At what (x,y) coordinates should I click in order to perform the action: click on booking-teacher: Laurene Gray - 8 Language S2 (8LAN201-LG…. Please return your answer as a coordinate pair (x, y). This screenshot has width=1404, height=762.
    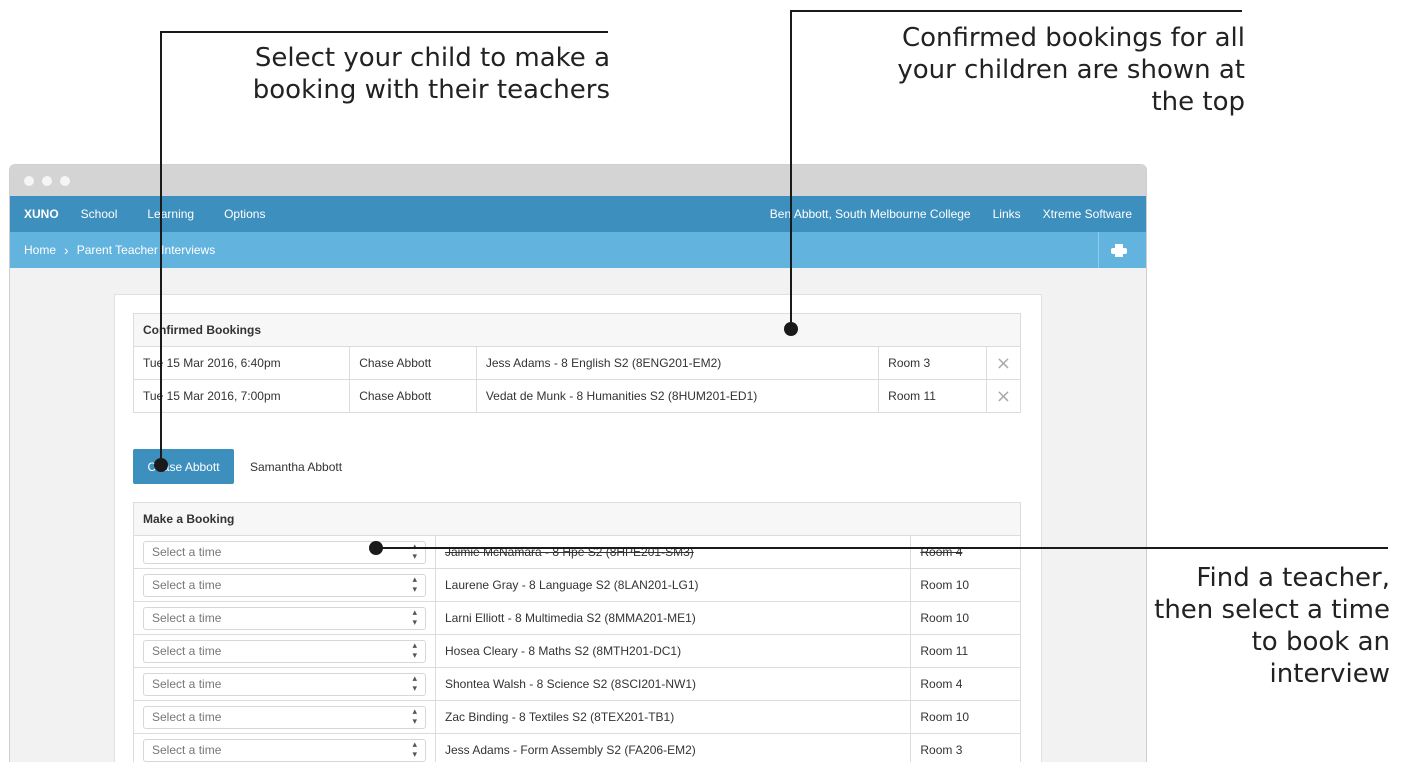
    Looking at the image, I should click on (673, 585).